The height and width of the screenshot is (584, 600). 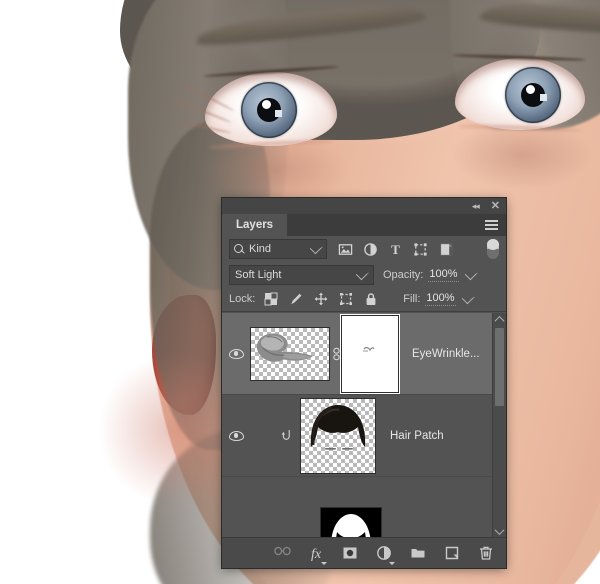 What do you see at coordinates (520, 94) in the screenshot?
I see `eye-right` at bounding box center [520, 94].